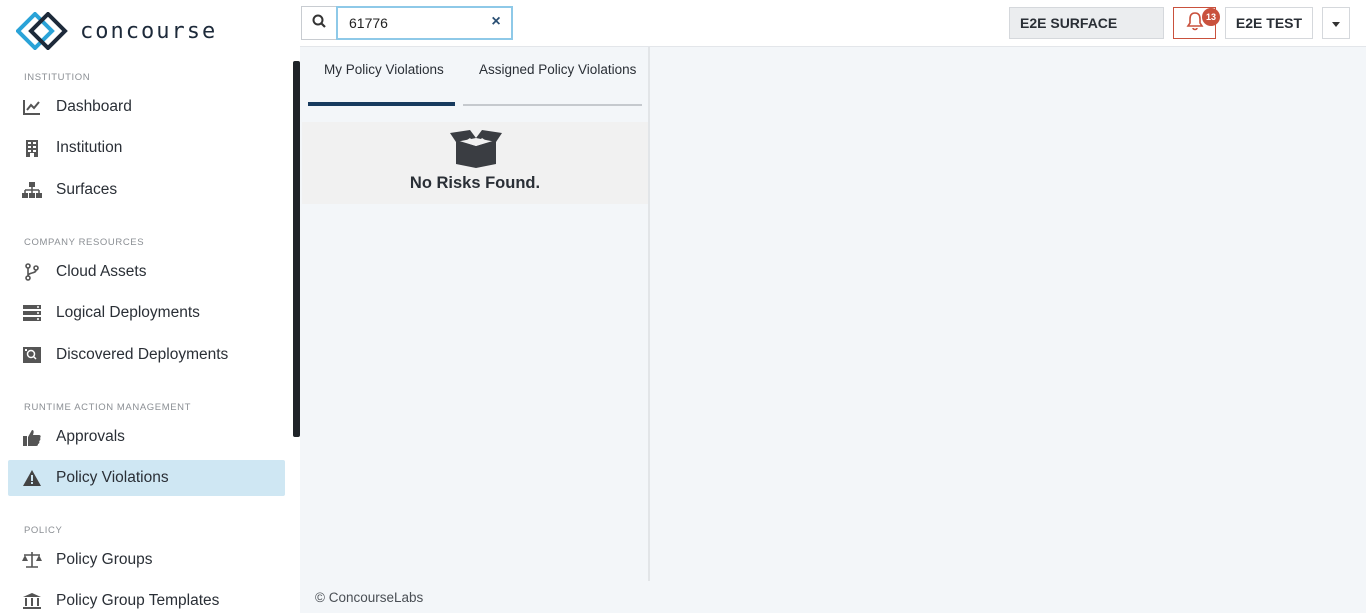  I want to click on sidebar-item-label: Discovered Deployments, so click(142, 354).